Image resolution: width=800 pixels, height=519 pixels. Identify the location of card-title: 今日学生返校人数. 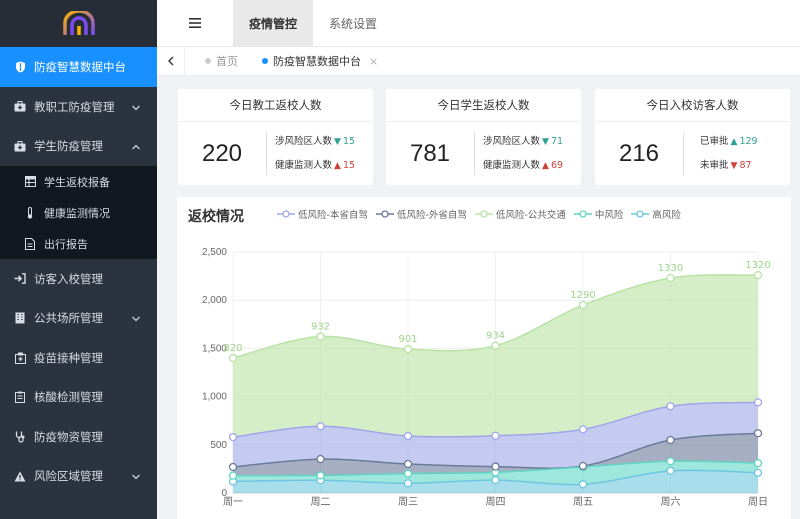
(483, 105).